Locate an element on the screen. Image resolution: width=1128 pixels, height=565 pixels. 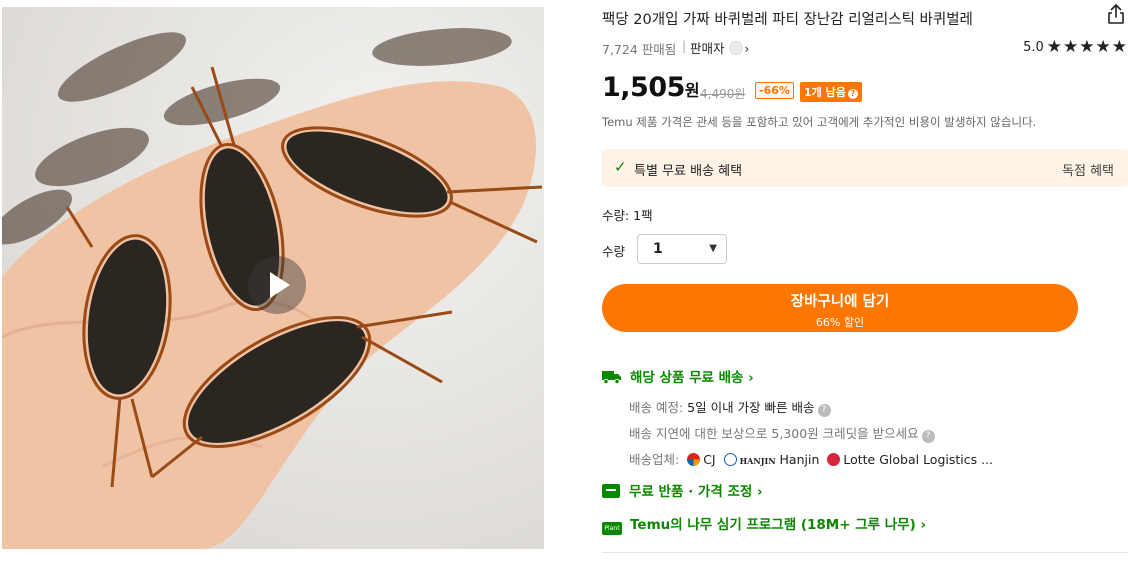
credit-text: 배송 지연에 대한 보상으로 5,300원 크레딧을 받으세요 is located at coordinates (774, 433).